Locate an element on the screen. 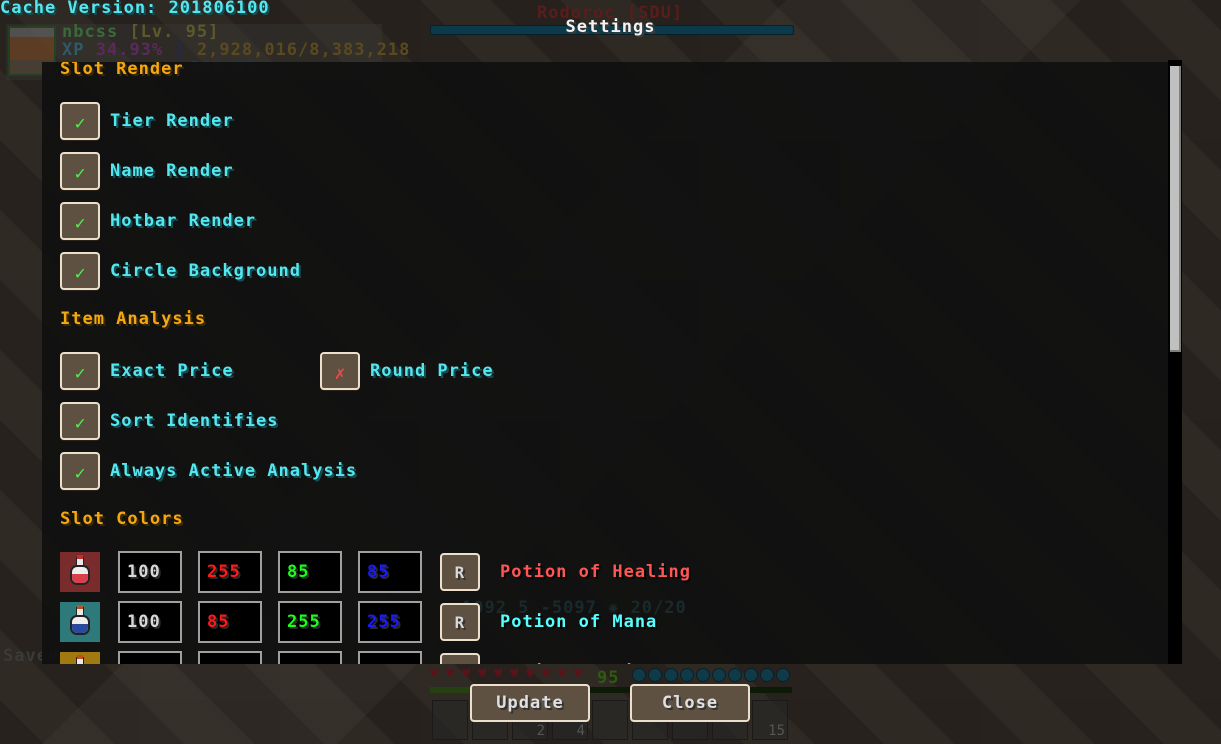 The image size is (1221, 744). item-count: 15 is located at coordinates (776, 731).